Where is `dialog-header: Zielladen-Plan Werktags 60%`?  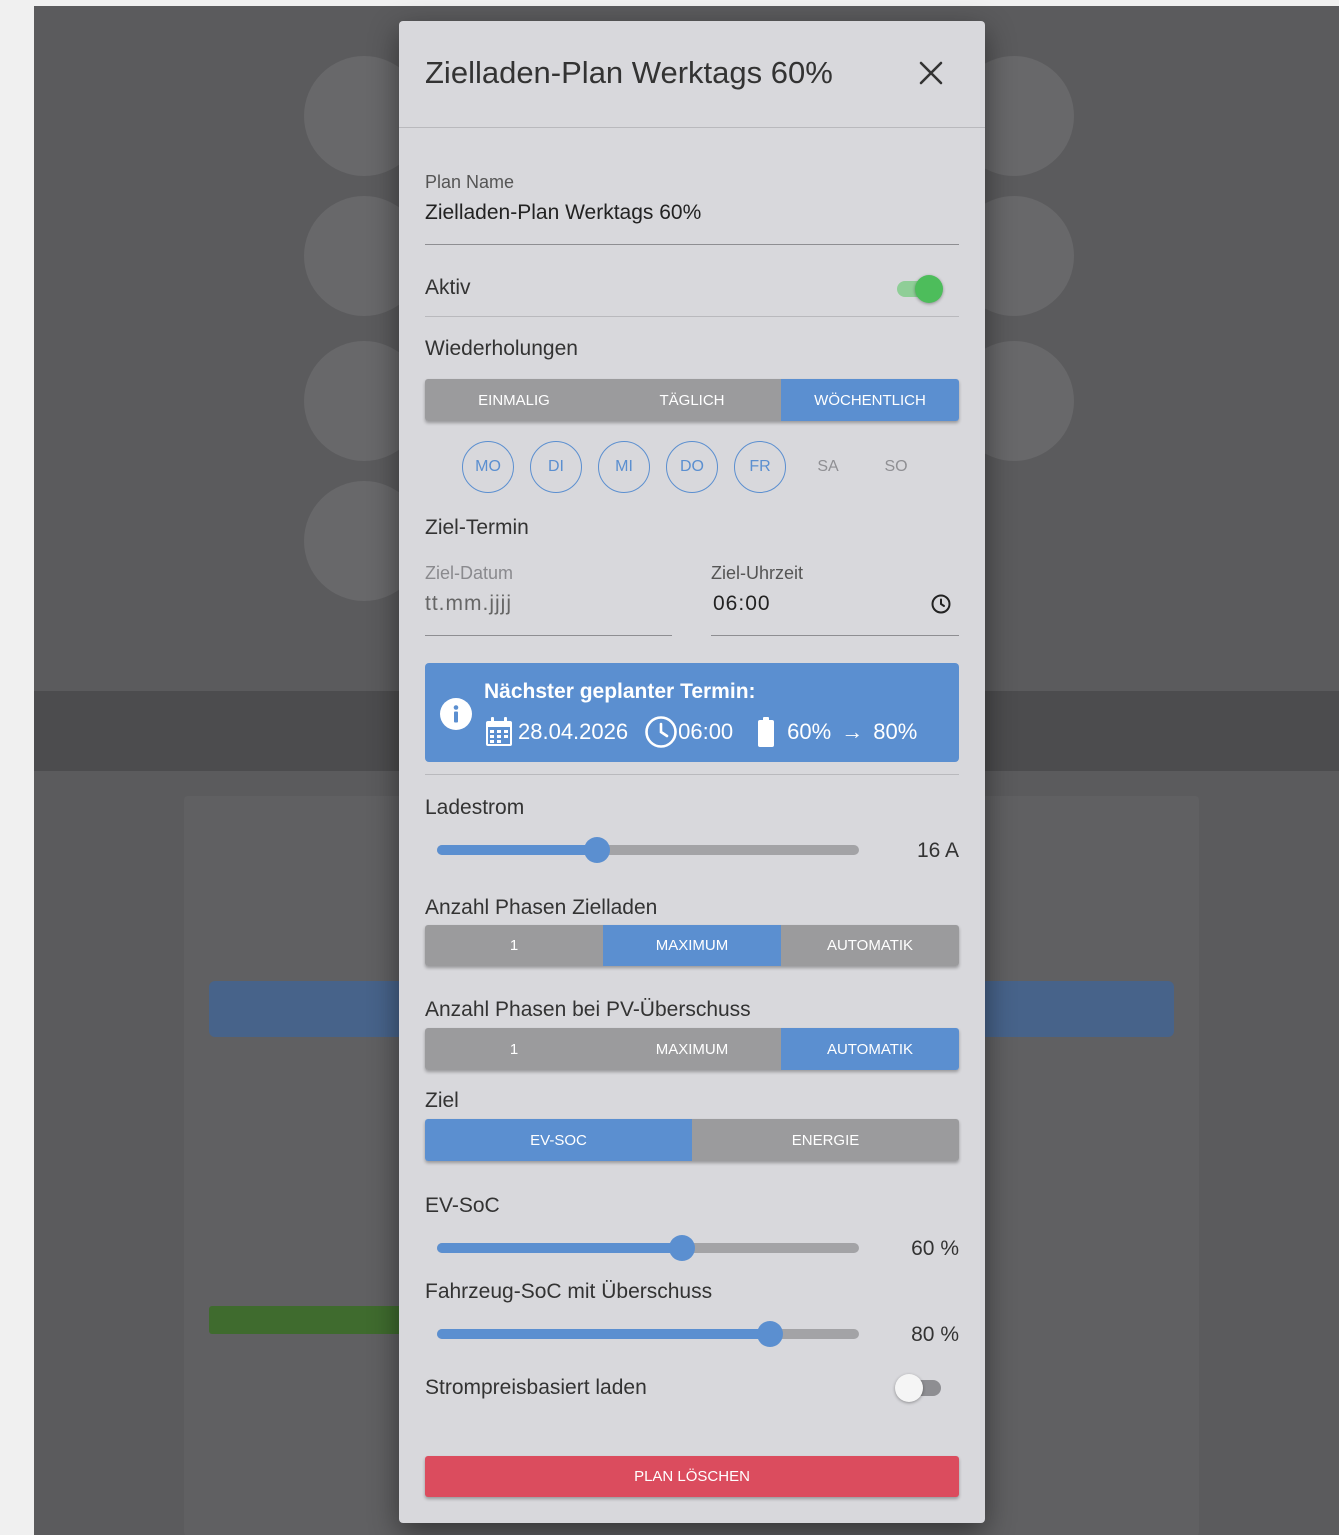
dialog-header: Zielladen-Plan Werktags 60% is located at coordinates (692, 74).